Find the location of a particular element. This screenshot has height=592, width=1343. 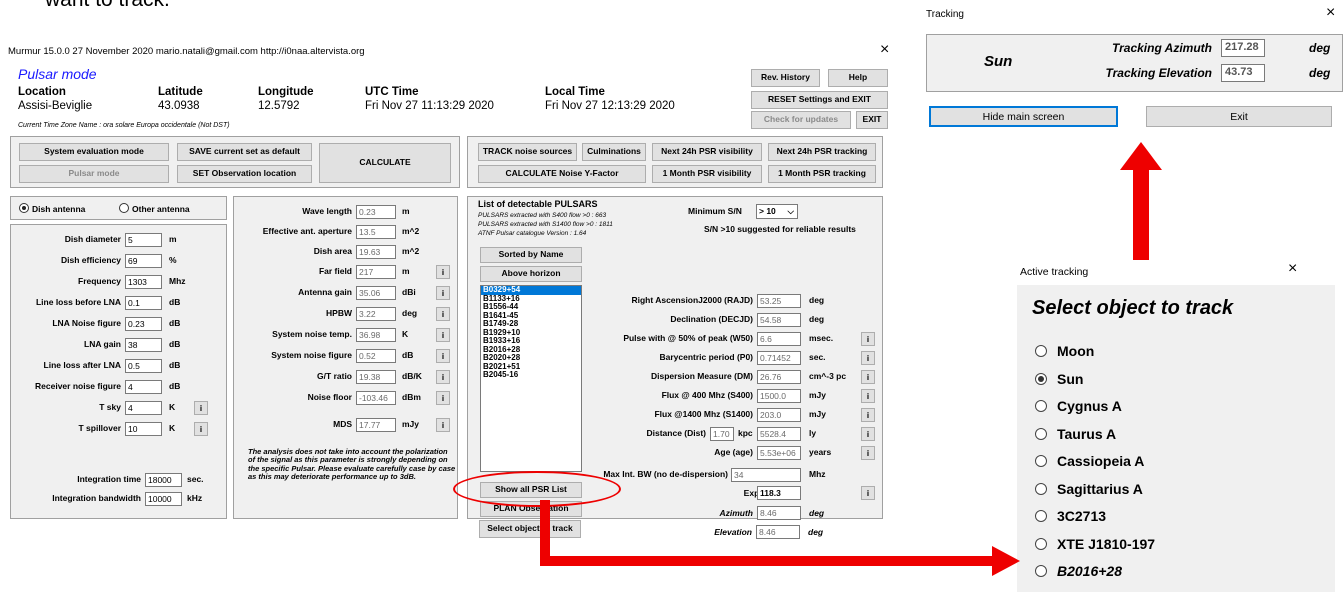

system-eval-button: System evaluation mode is located at coordinates (94, 152).